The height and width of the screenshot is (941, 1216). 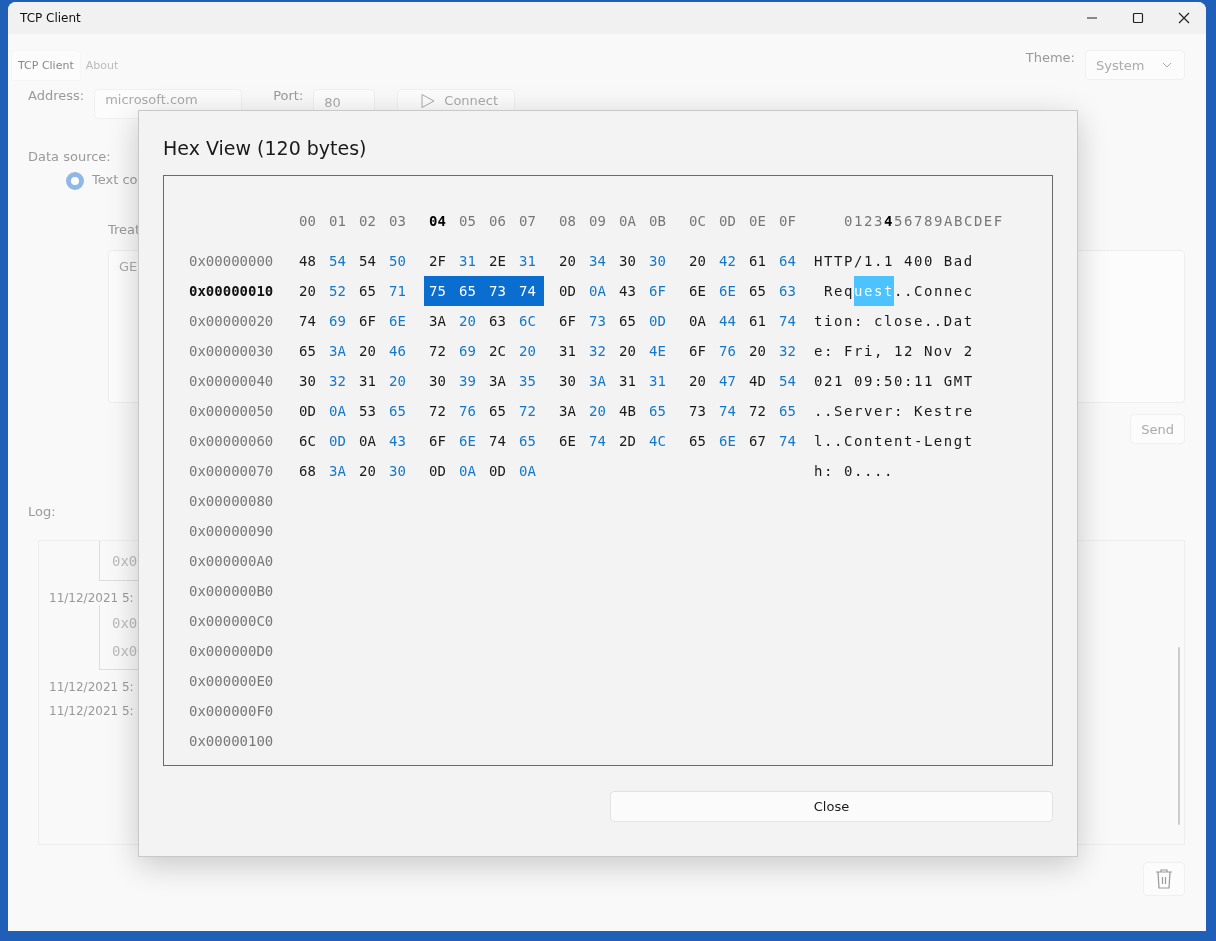 I want to click on hex-byte: 67, so click(x=757, y=441).